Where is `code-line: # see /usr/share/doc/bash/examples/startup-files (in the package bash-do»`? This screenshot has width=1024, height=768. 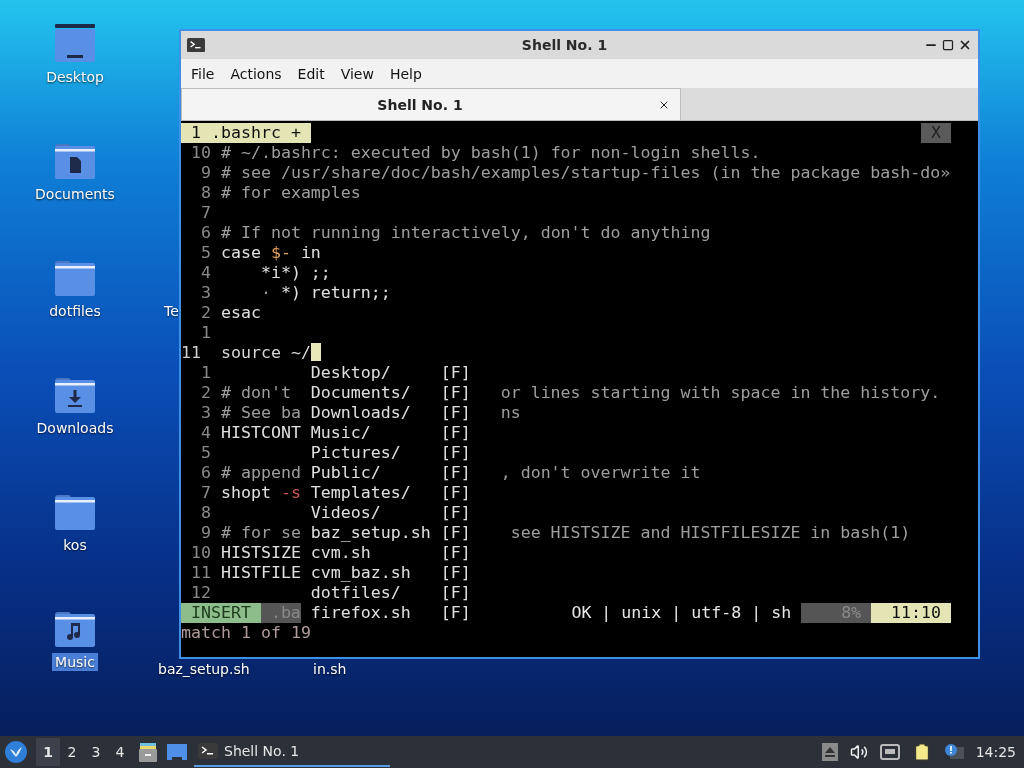
code-line: # see /usr/share/doc/bash/examples/startup-files (in the package bash-do» is located at coordinates (585, 173).